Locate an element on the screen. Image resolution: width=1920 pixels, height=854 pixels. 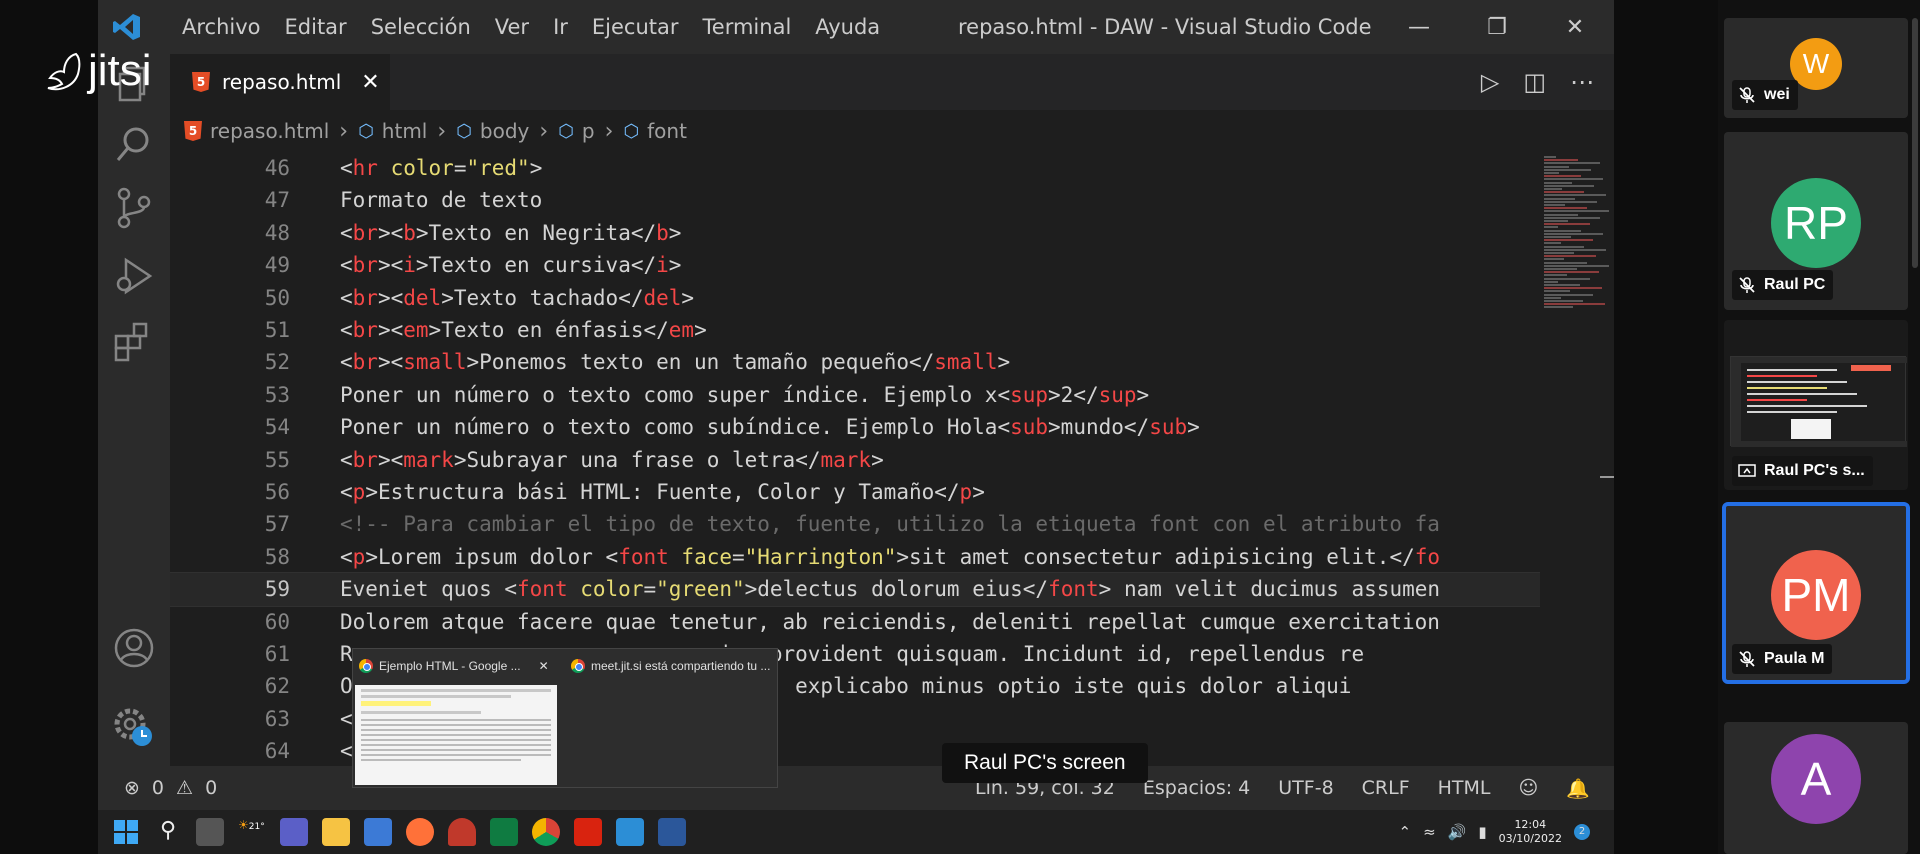
avatar-initials: PM is located at coordinates (1816, 595).